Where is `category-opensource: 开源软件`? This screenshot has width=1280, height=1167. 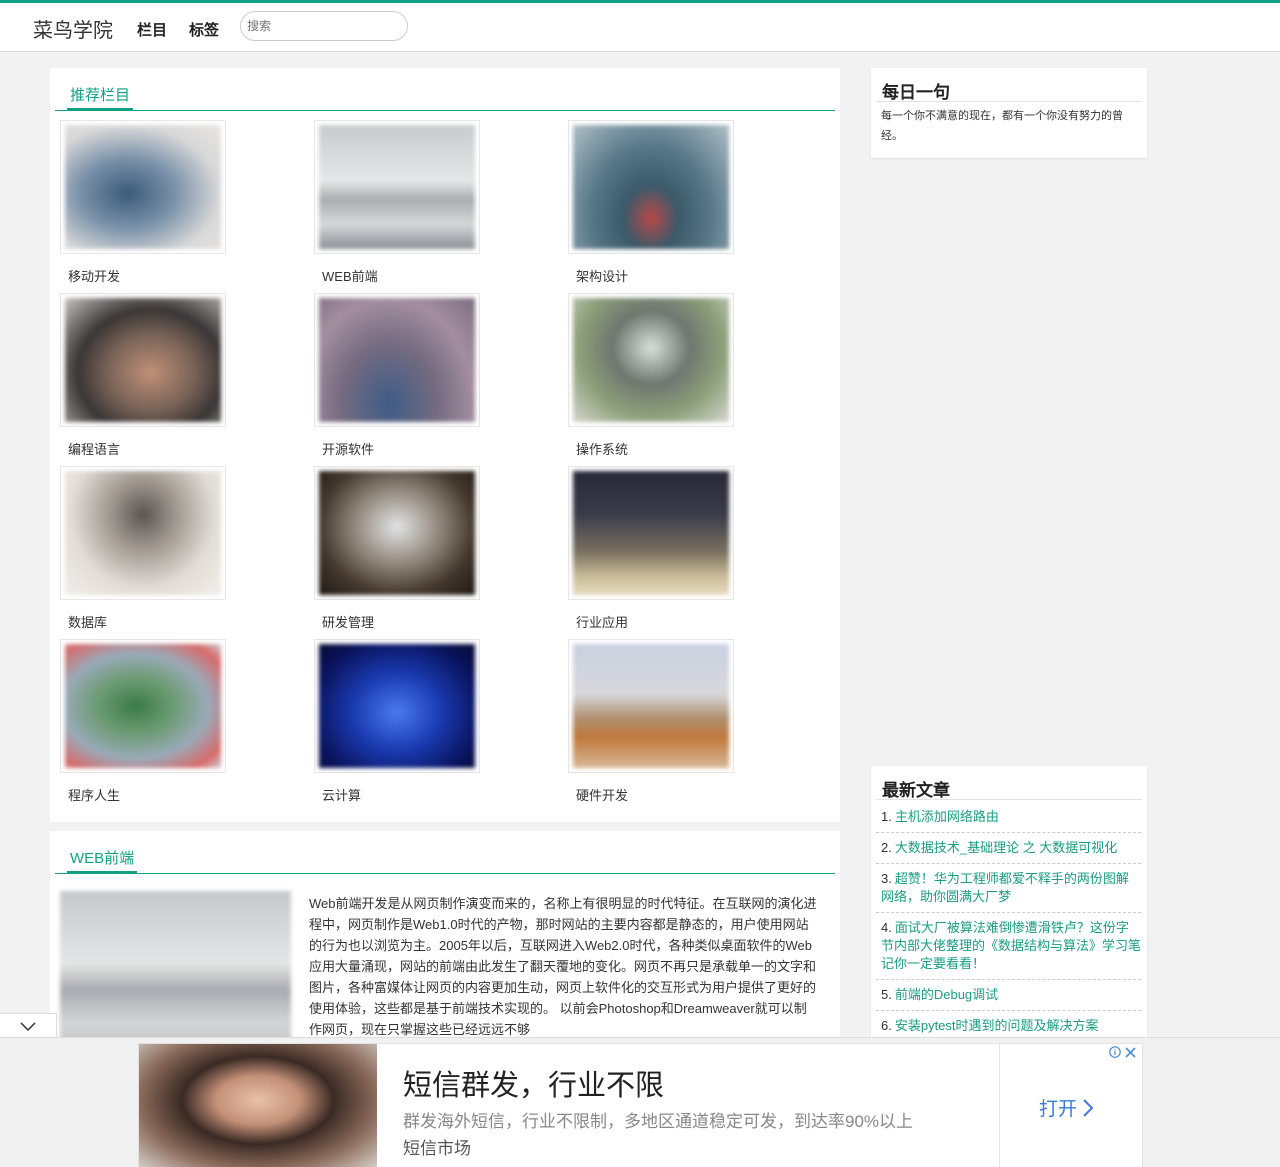
category-opensource: 开源软件 is located at coordinates (404, 375).